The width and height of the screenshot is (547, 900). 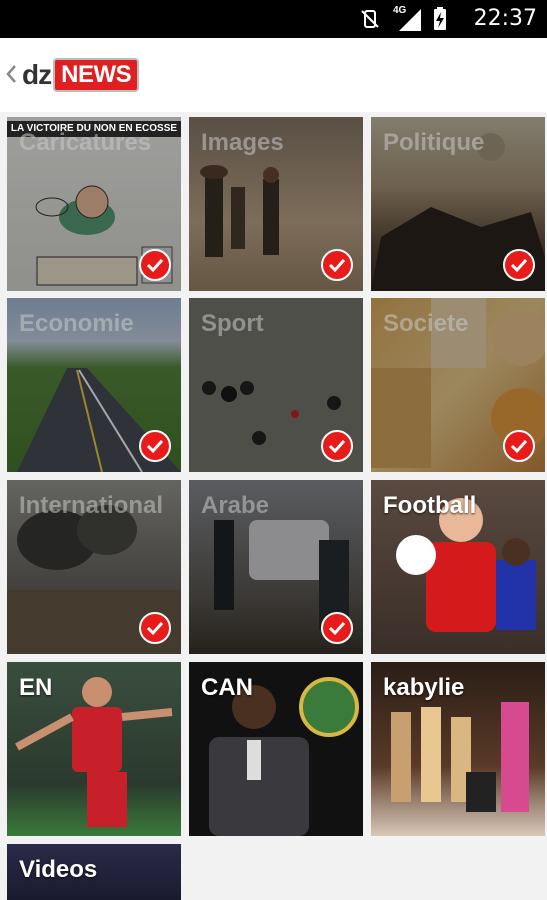 I want to click on category-label: Economie, so click(x=76, y=323).